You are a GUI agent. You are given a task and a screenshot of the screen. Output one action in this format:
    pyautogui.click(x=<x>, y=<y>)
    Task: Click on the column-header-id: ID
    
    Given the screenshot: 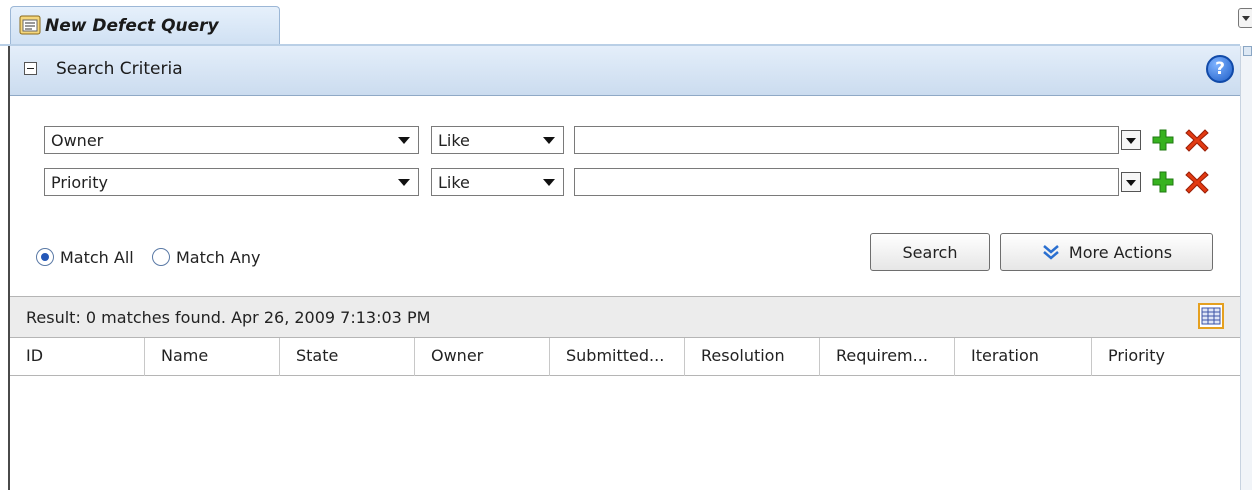 What is the action you would take?
    pyautogui.click(x=77, y=357)
    